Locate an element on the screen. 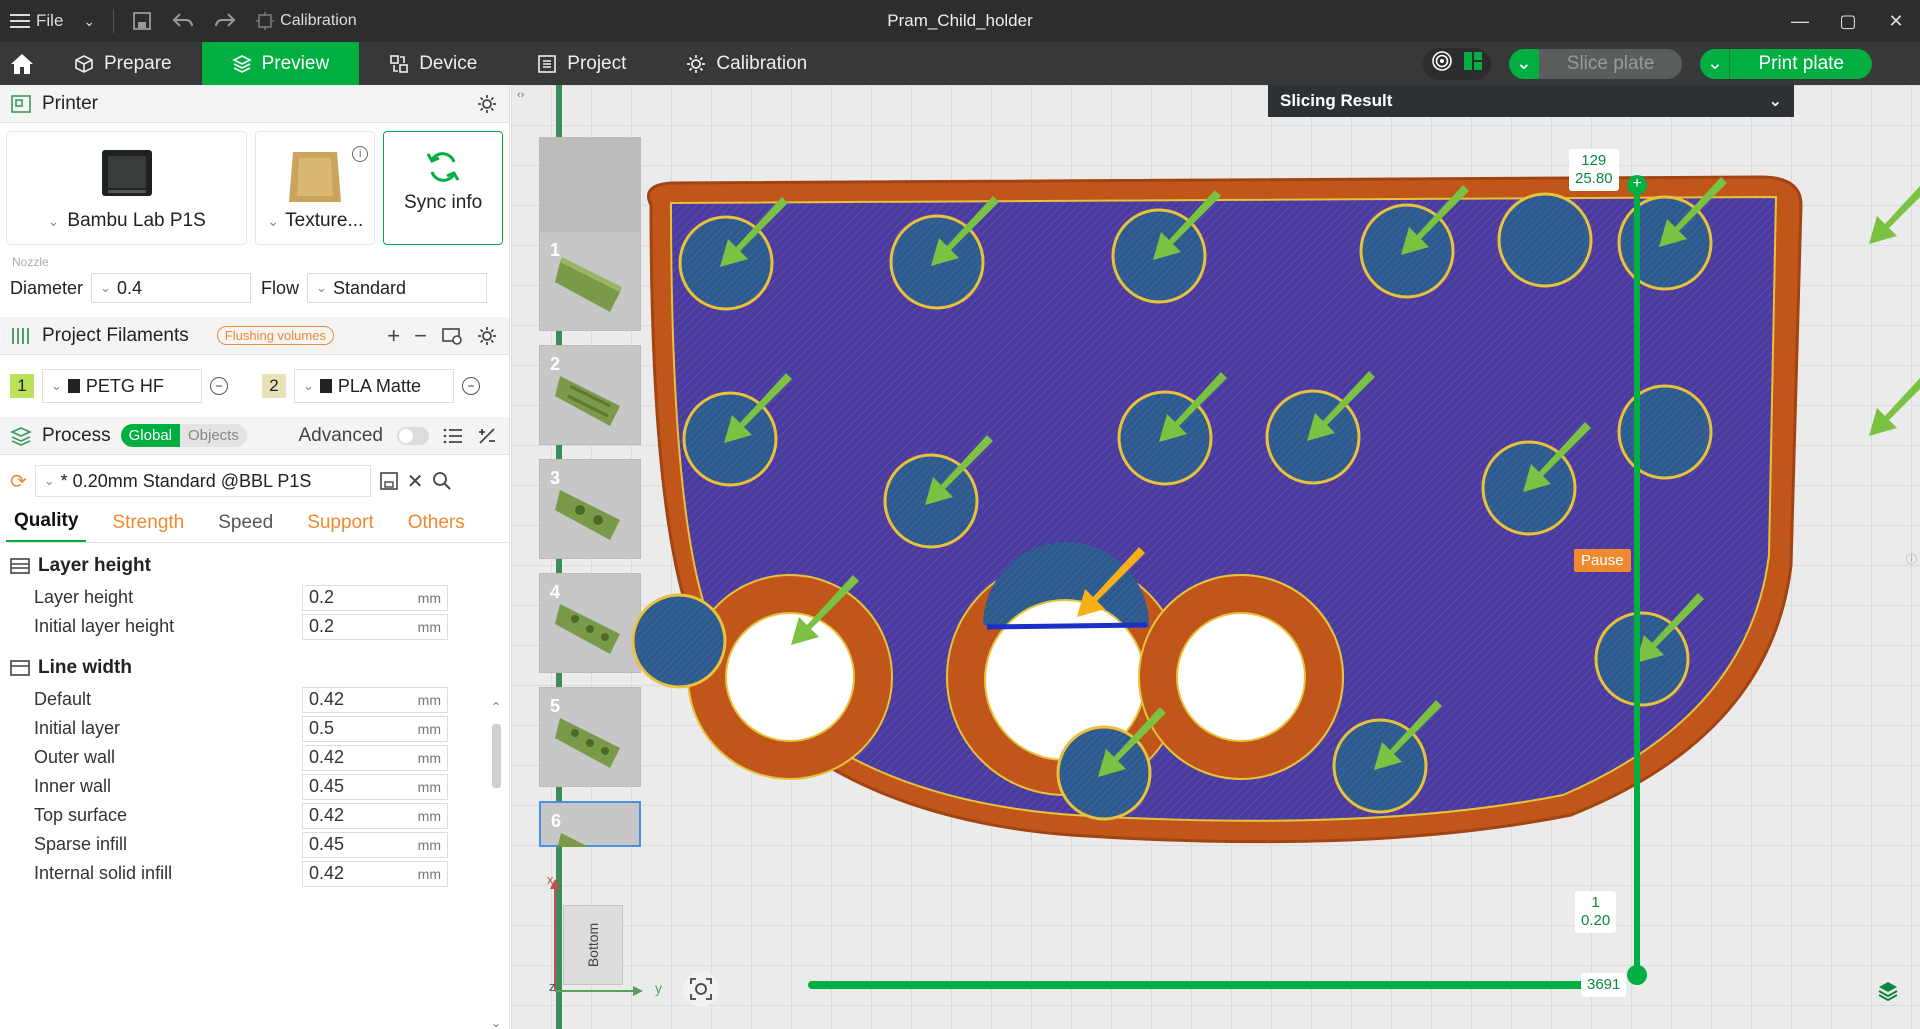 Image resolution: width=1920 pixels, height=1029 pixels. nozzle-row: Diameter ⌄ 0.4 Flow ⌄ Standard is located at coordinates (254, 288).